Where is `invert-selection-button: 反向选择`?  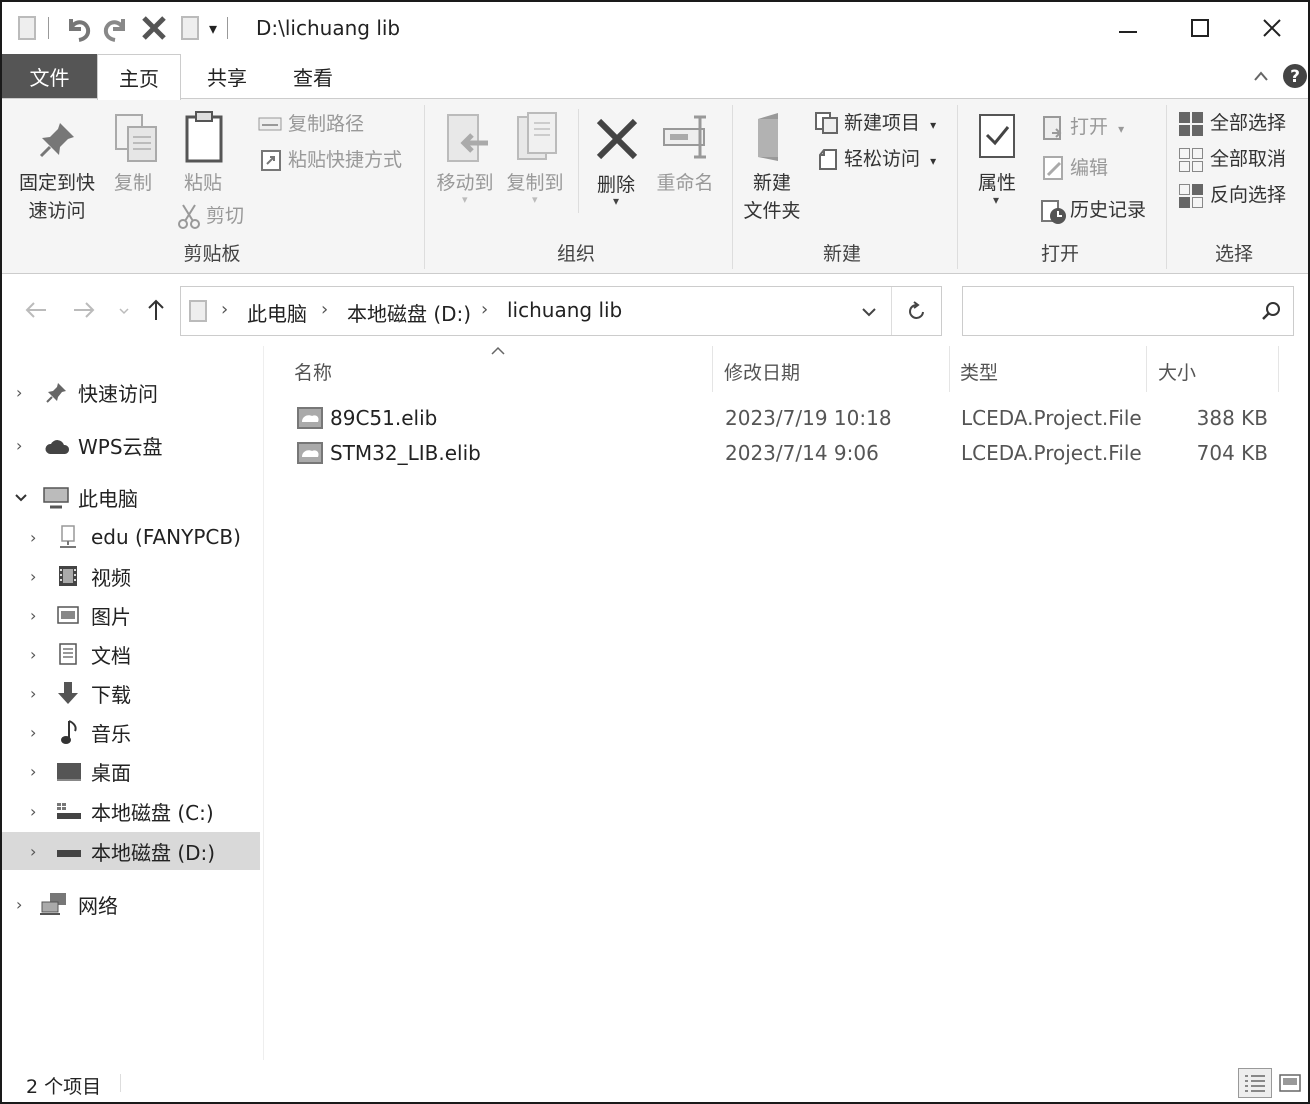 invert-selection-button: 反向选择 is located at coordinates (1248, 195).